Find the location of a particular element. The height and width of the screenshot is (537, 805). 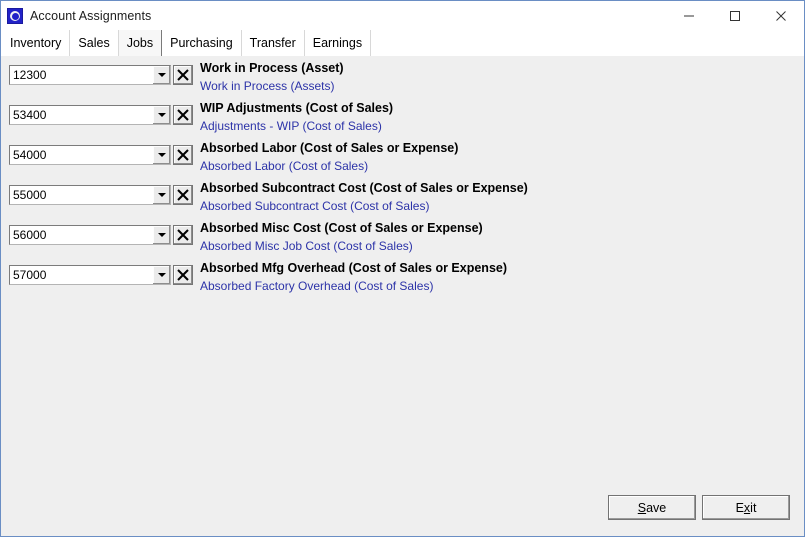

account-row-description: Absorbed Labor (Cost of Sales) is located at coordinates (284, 166).